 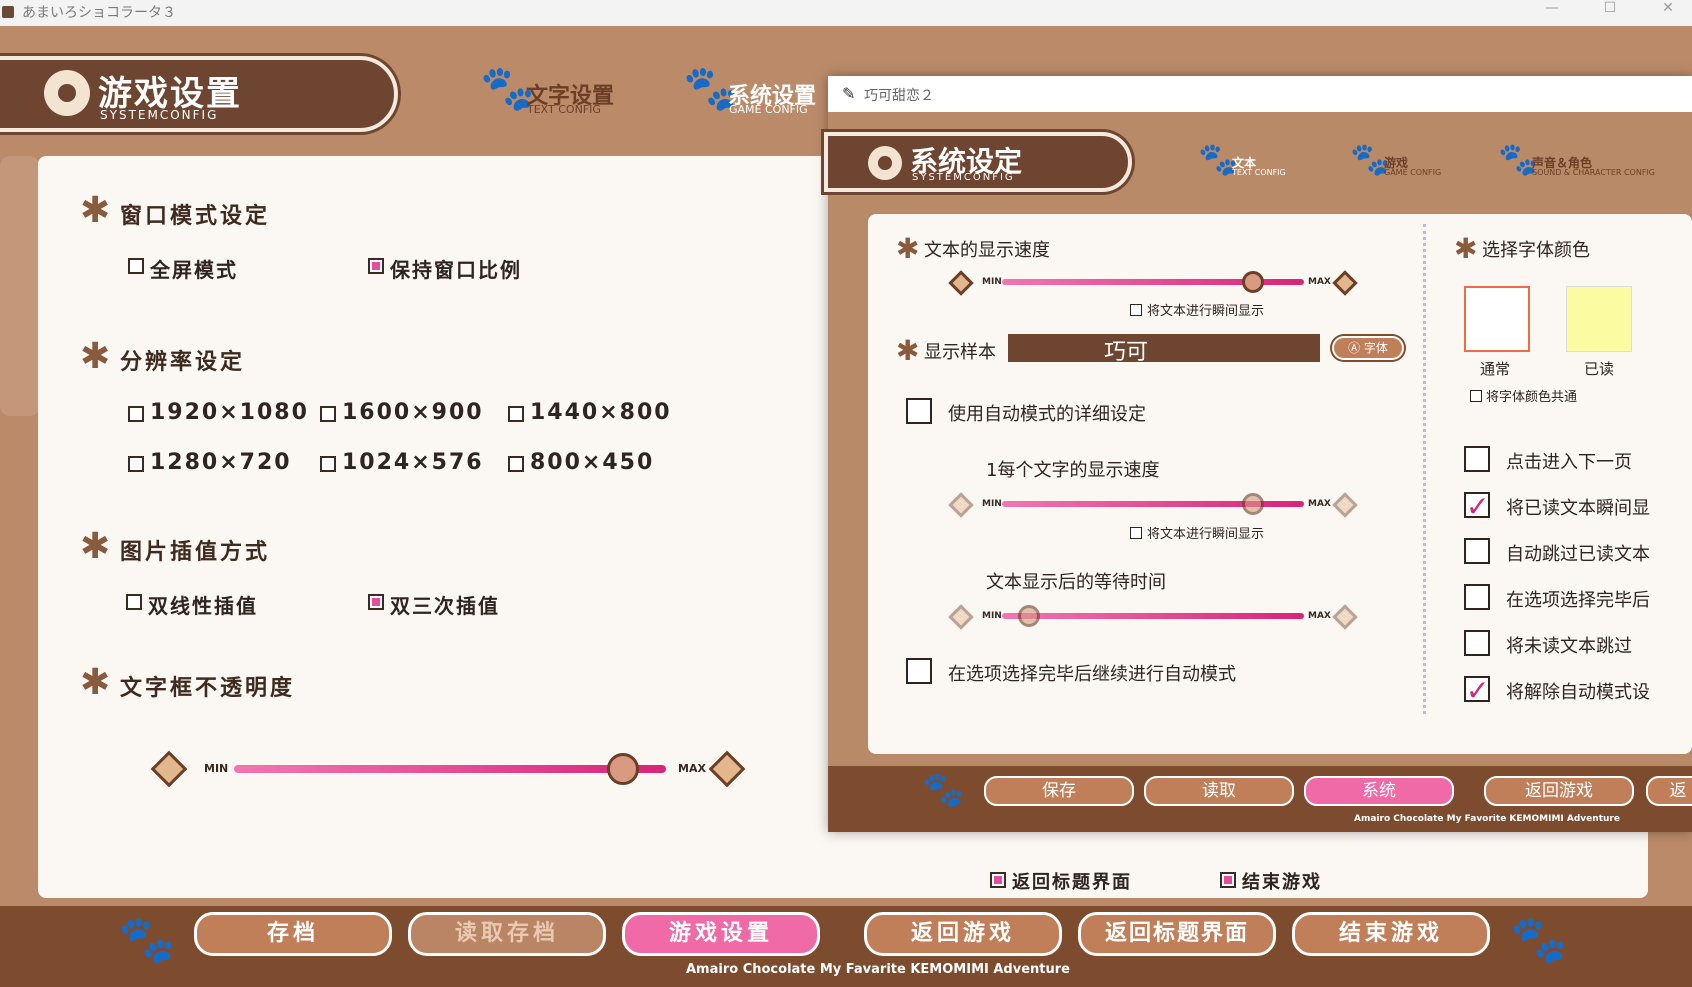 What do you see at coordinates (622, 769) in the screenshot?
I see `opacity-slider-knob` at bounding box center [622, 769].